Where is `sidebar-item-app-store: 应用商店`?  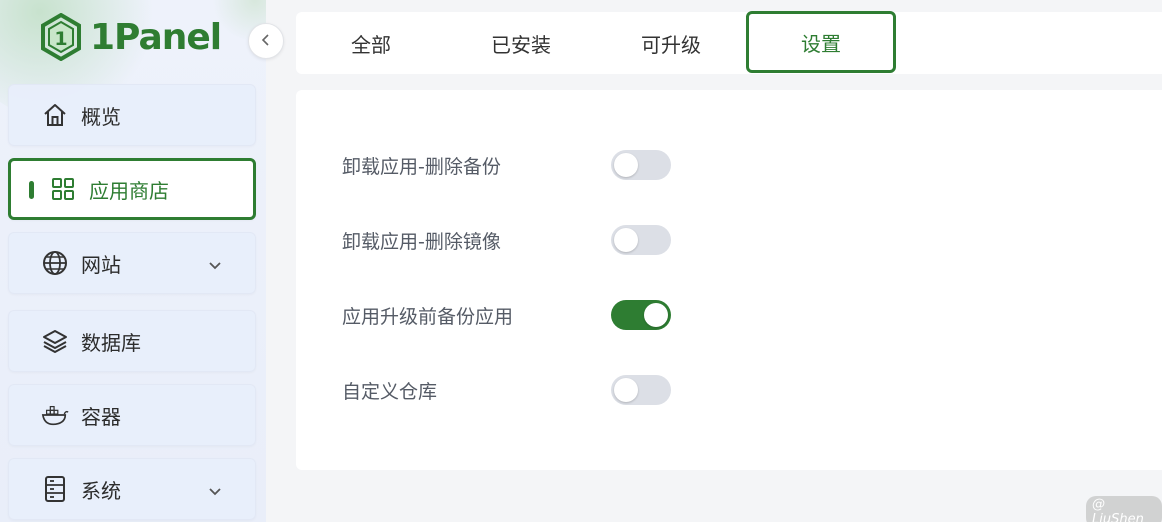 sidebar-item-app-store: 应用商店 is located at coordinates (132, 189).